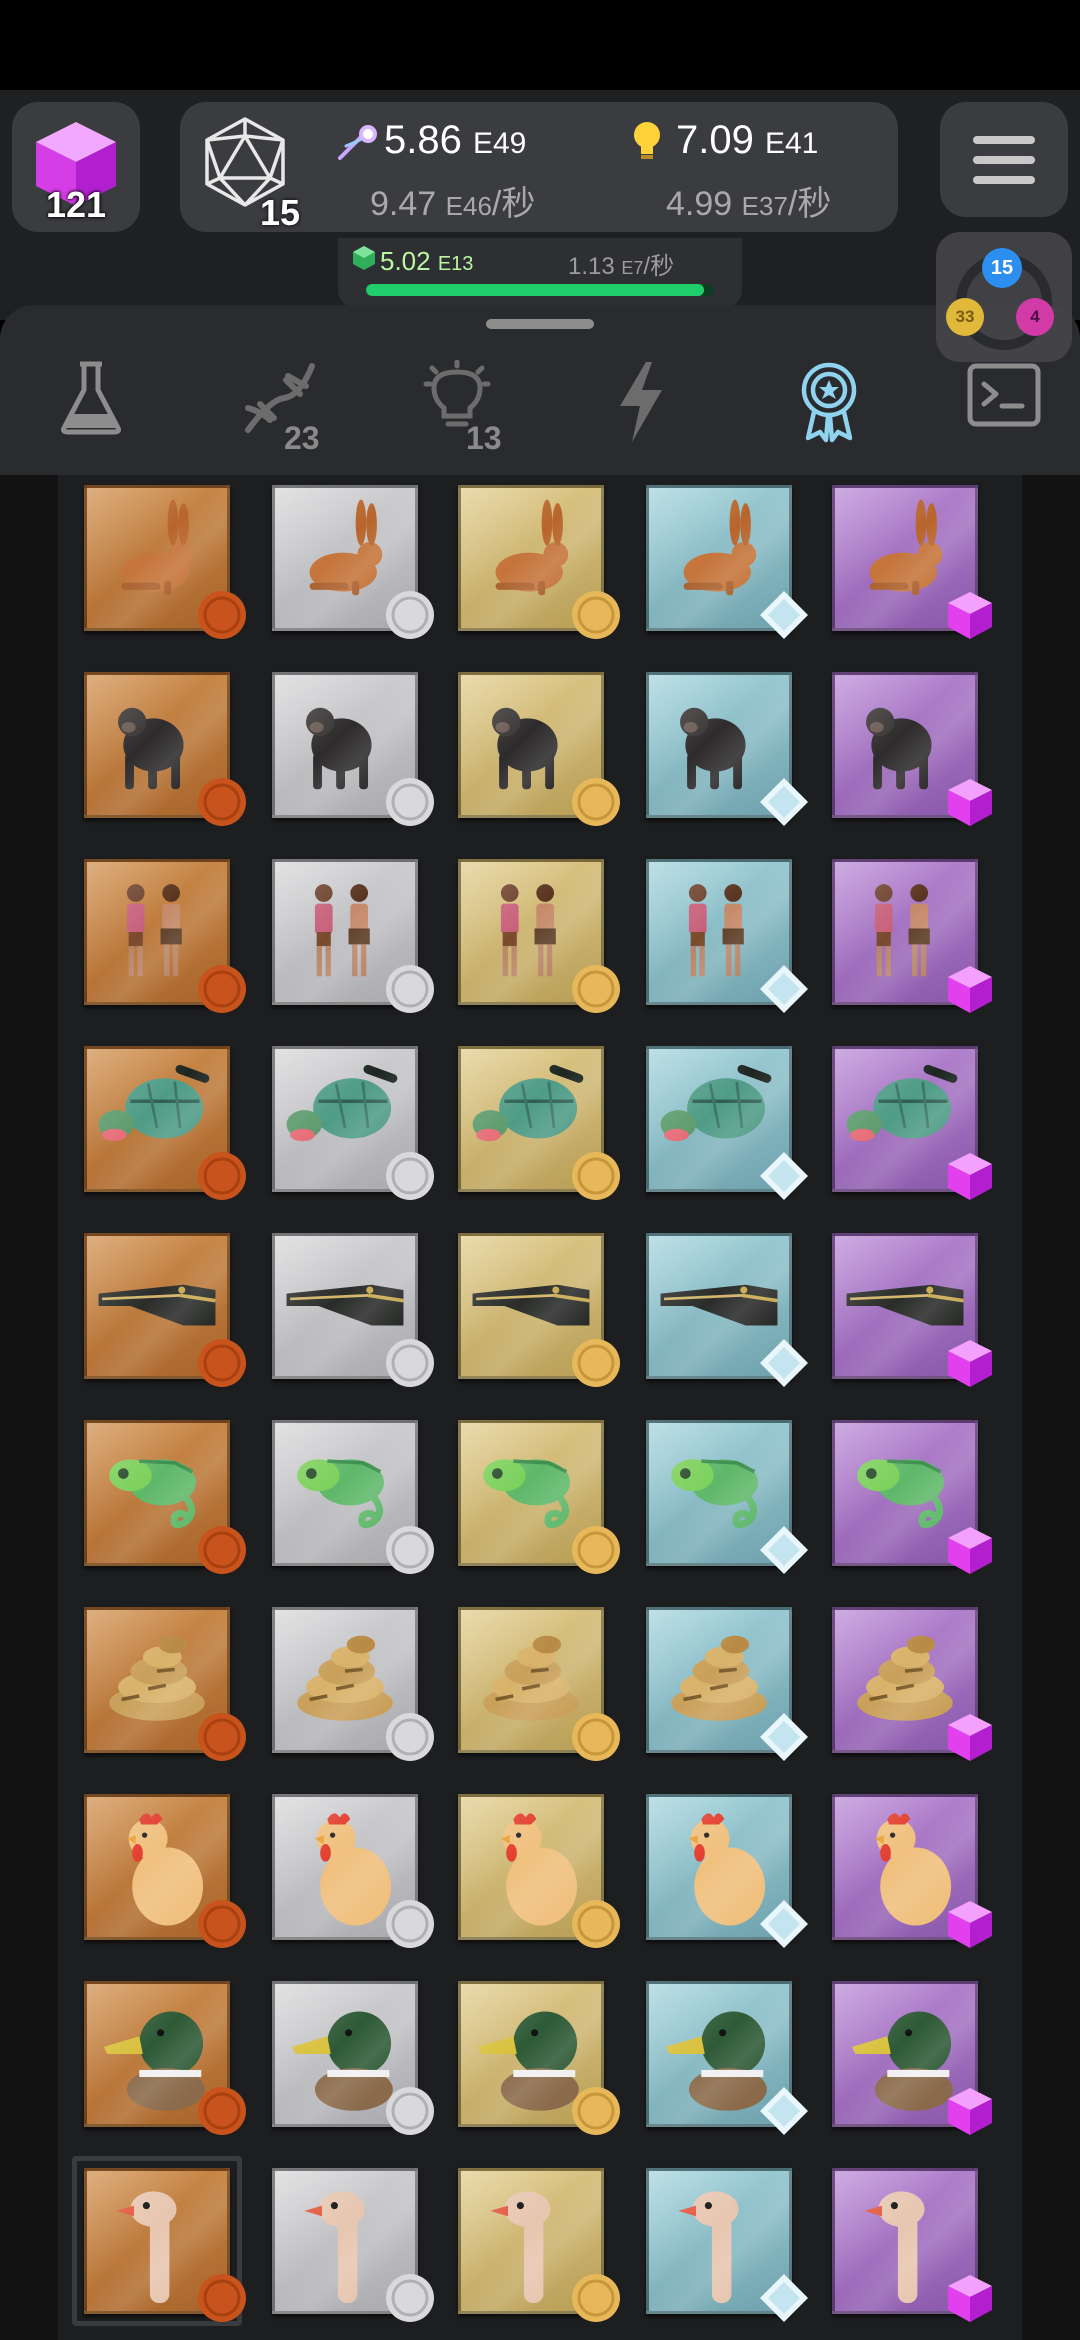 This screenshot has height=2340, width=1080. I want to click on flask-icon, so click(91, 398).